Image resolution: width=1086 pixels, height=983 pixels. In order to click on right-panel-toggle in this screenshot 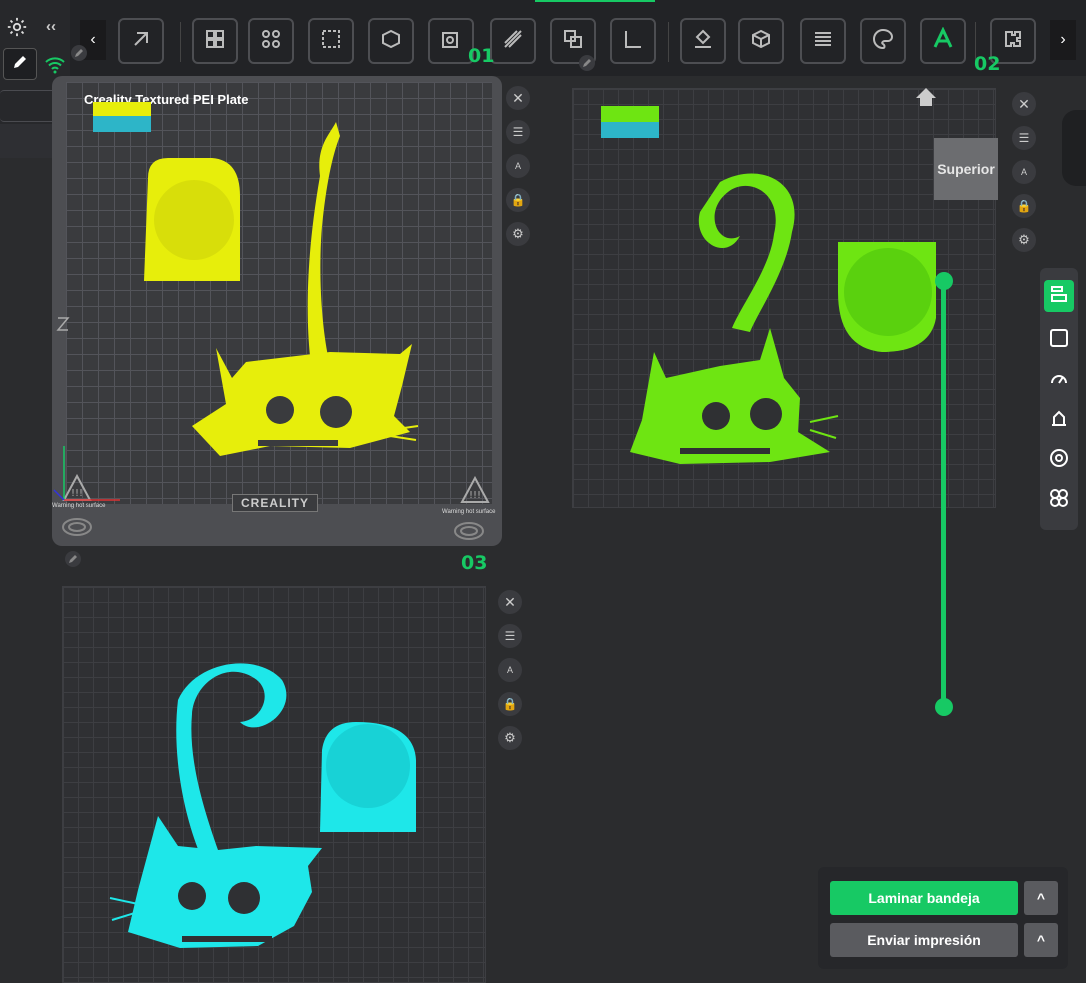, I will do `click(1074, 148)`.